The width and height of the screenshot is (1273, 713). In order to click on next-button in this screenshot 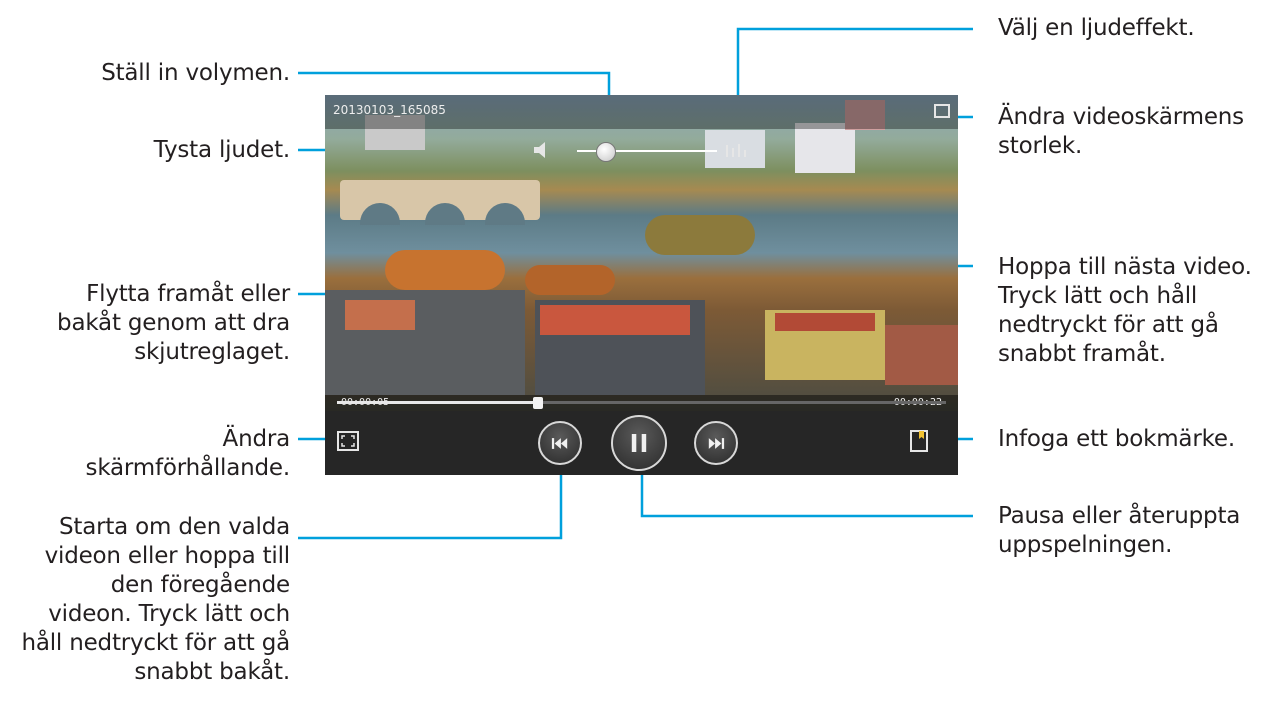, I will do `click(716, 443)`.